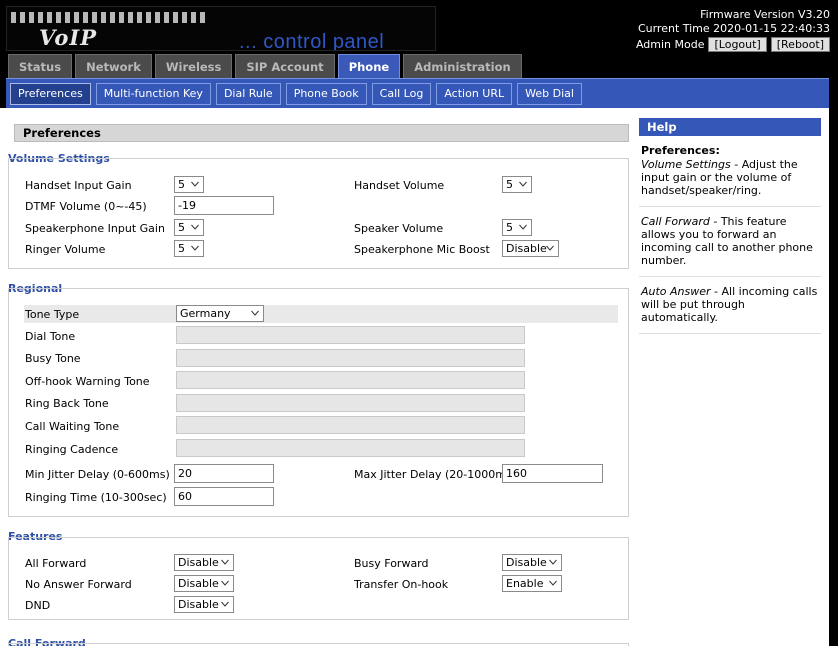 The height and width of the screenshot is (646, 838). What do you see at coordinates (532, 583) in the screenshot?
I see `transfer-onhook-select: Enable` at bounding box center [532, 583].